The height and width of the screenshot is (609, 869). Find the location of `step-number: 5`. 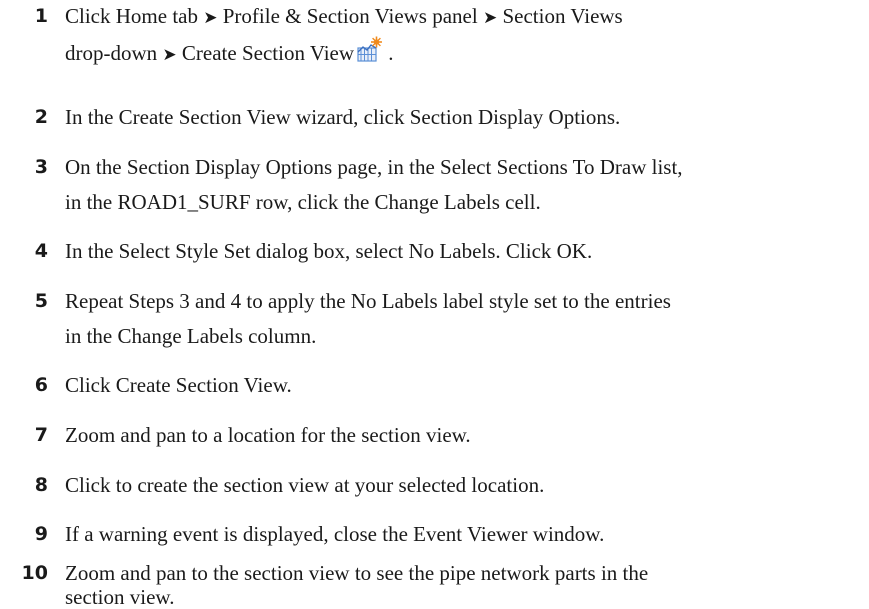

step-number: 5 is located at coordinates (41, 301).